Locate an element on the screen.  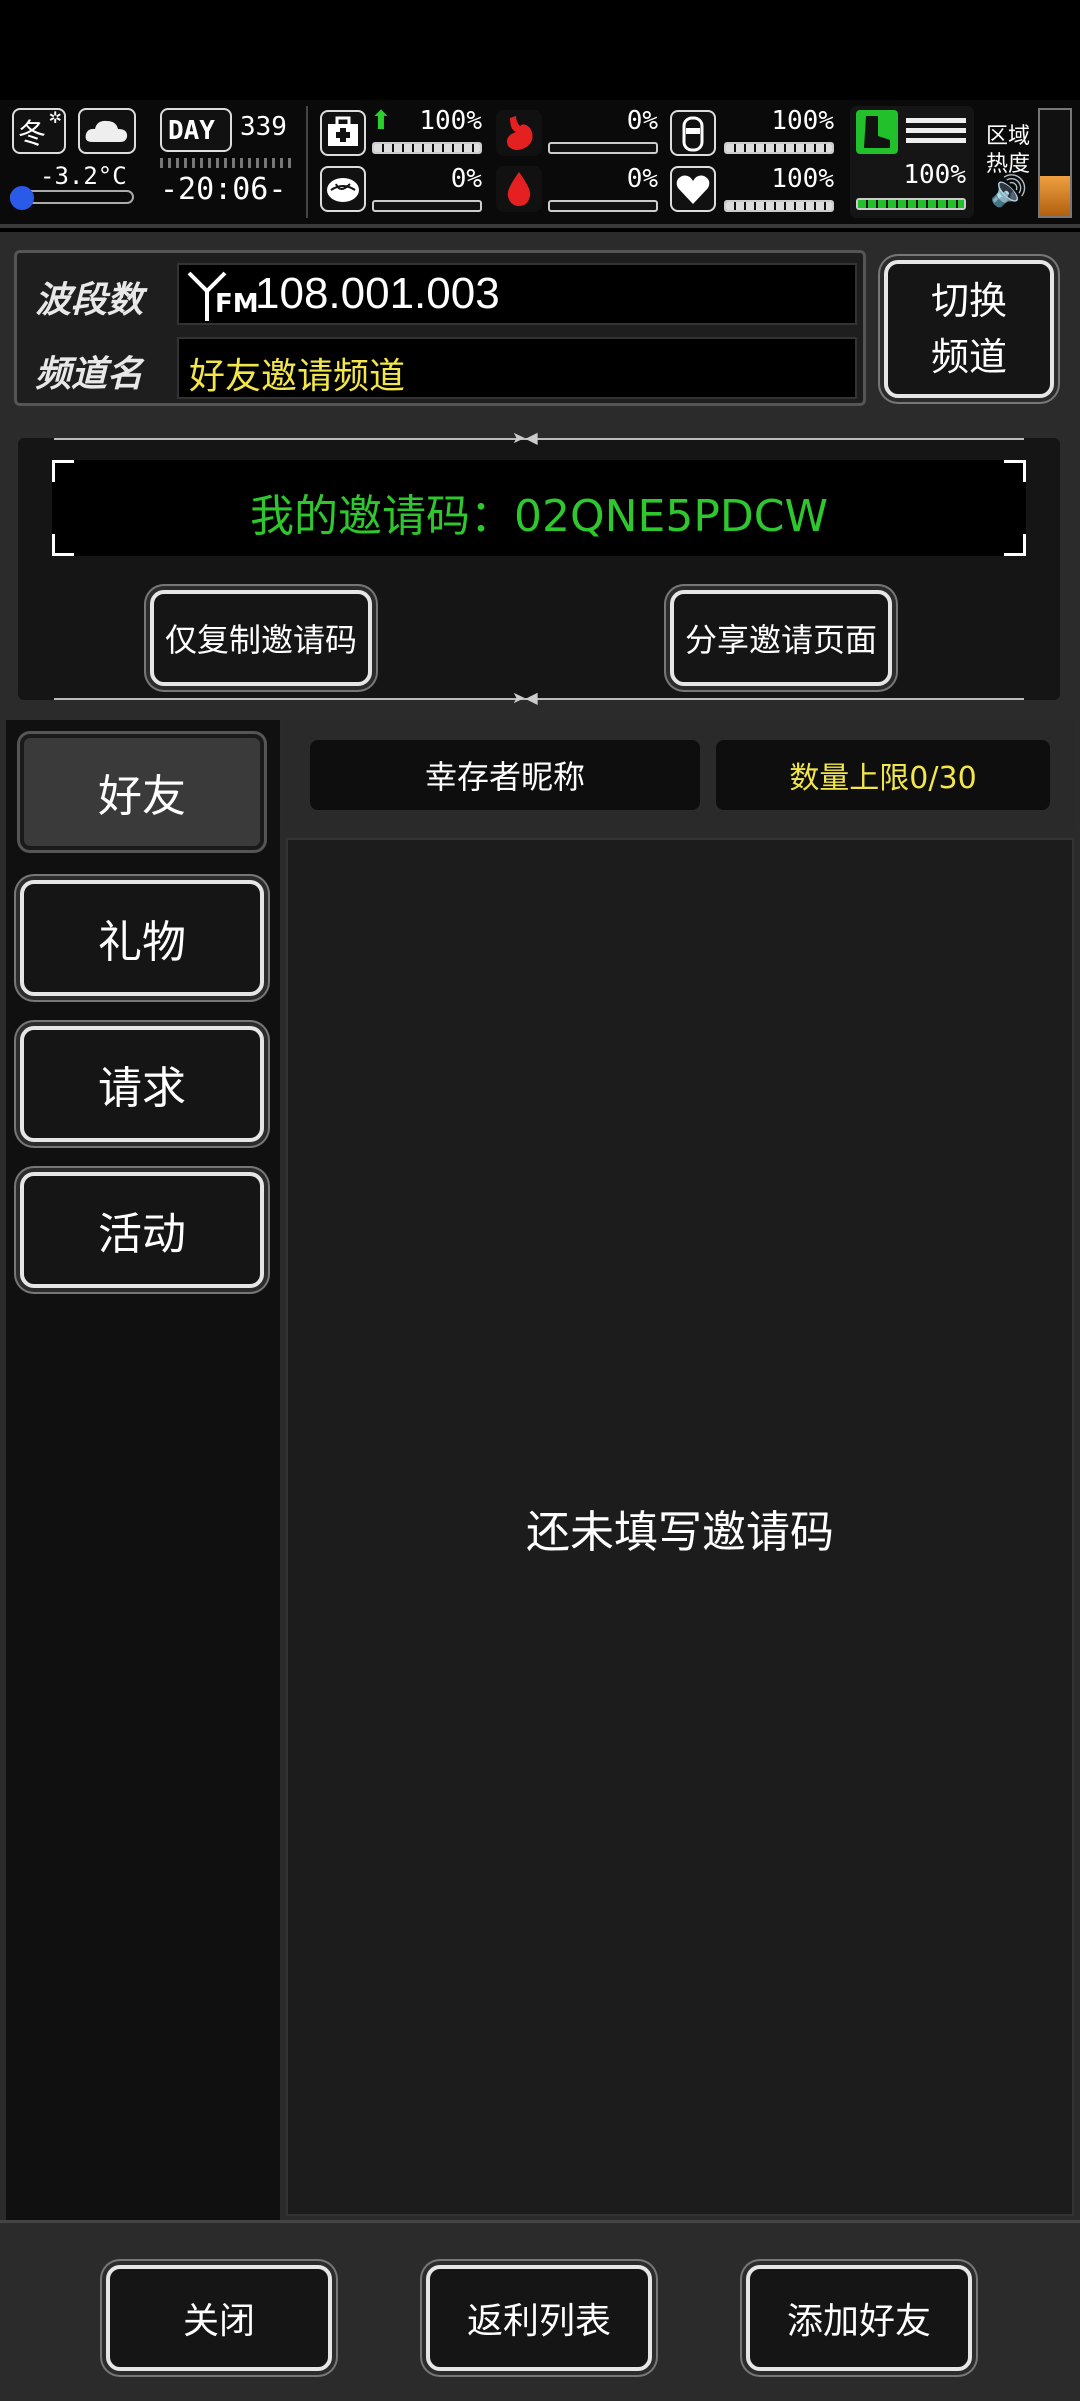
my-invite-code: 我的邀请码：02QNE5PDCW is located at coordinates (539, 512).